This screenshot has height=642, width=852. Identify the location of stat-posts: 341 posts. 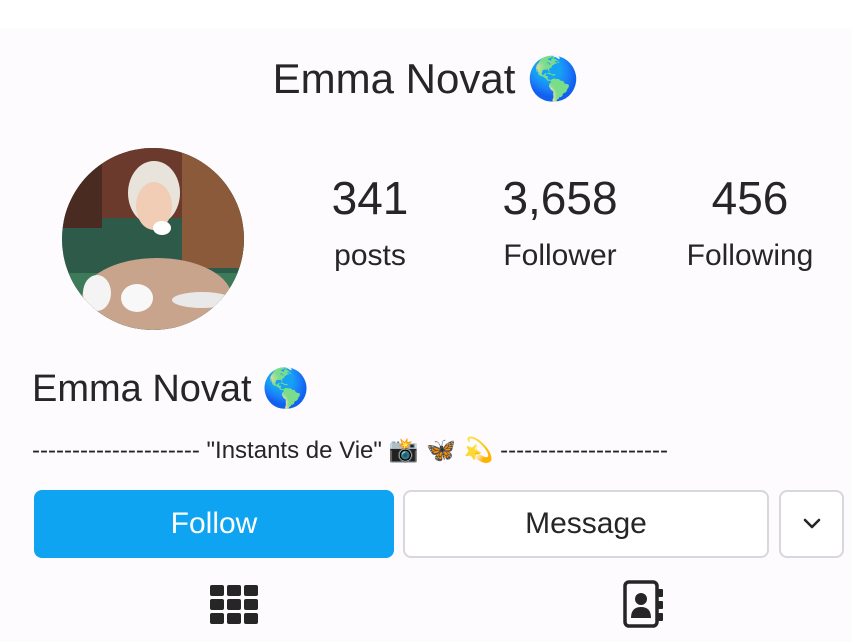
(370, 223).